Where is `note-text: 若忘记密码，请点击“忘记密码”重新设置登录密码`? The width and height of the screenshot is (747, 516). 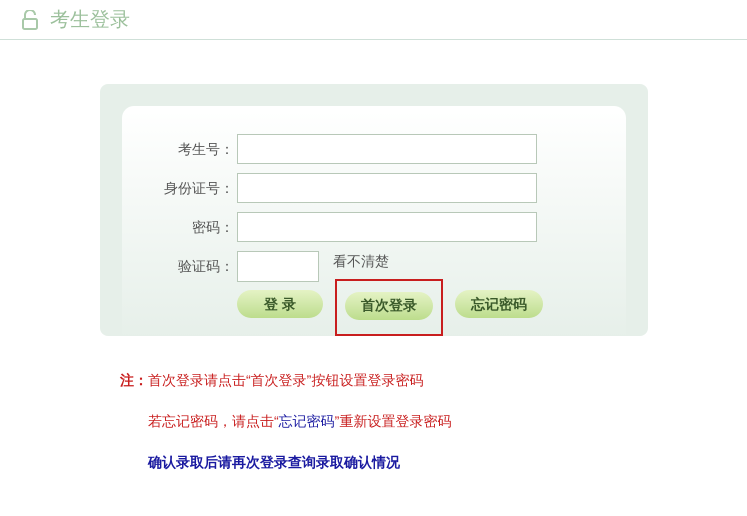
note-text: 若忘记密码，请点击“忘记密码”重新设置登录密码 is located at coordinates (300, 421).